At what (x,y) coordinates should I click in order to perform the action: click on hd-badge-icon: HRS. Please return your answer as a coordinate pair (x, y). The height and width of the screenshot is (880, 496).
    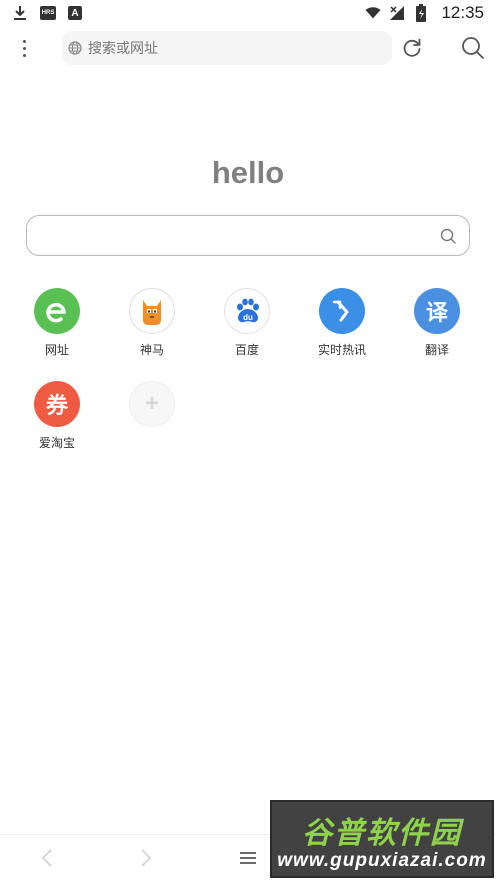
    Looking at the image, I should click on (48, 13).